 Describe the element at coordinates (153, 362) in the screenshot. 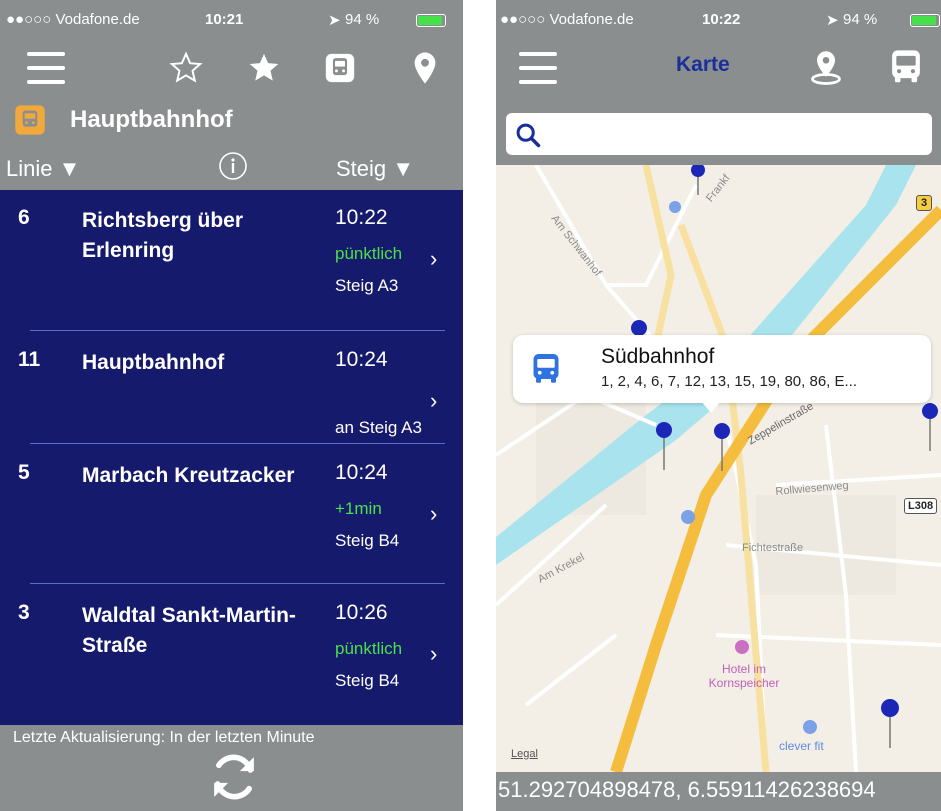

I see `destination: Hauptbahnhof` at that location.